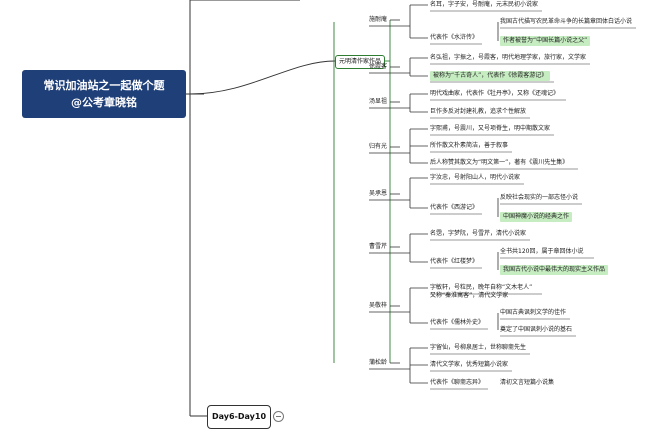 The height and width of the screenshot is (438, 660). What do you see at coordinates (378, 67) in the screenshot?
I see `author-node-xulinglong: 徐霞客` at bounding box center [378, 67].